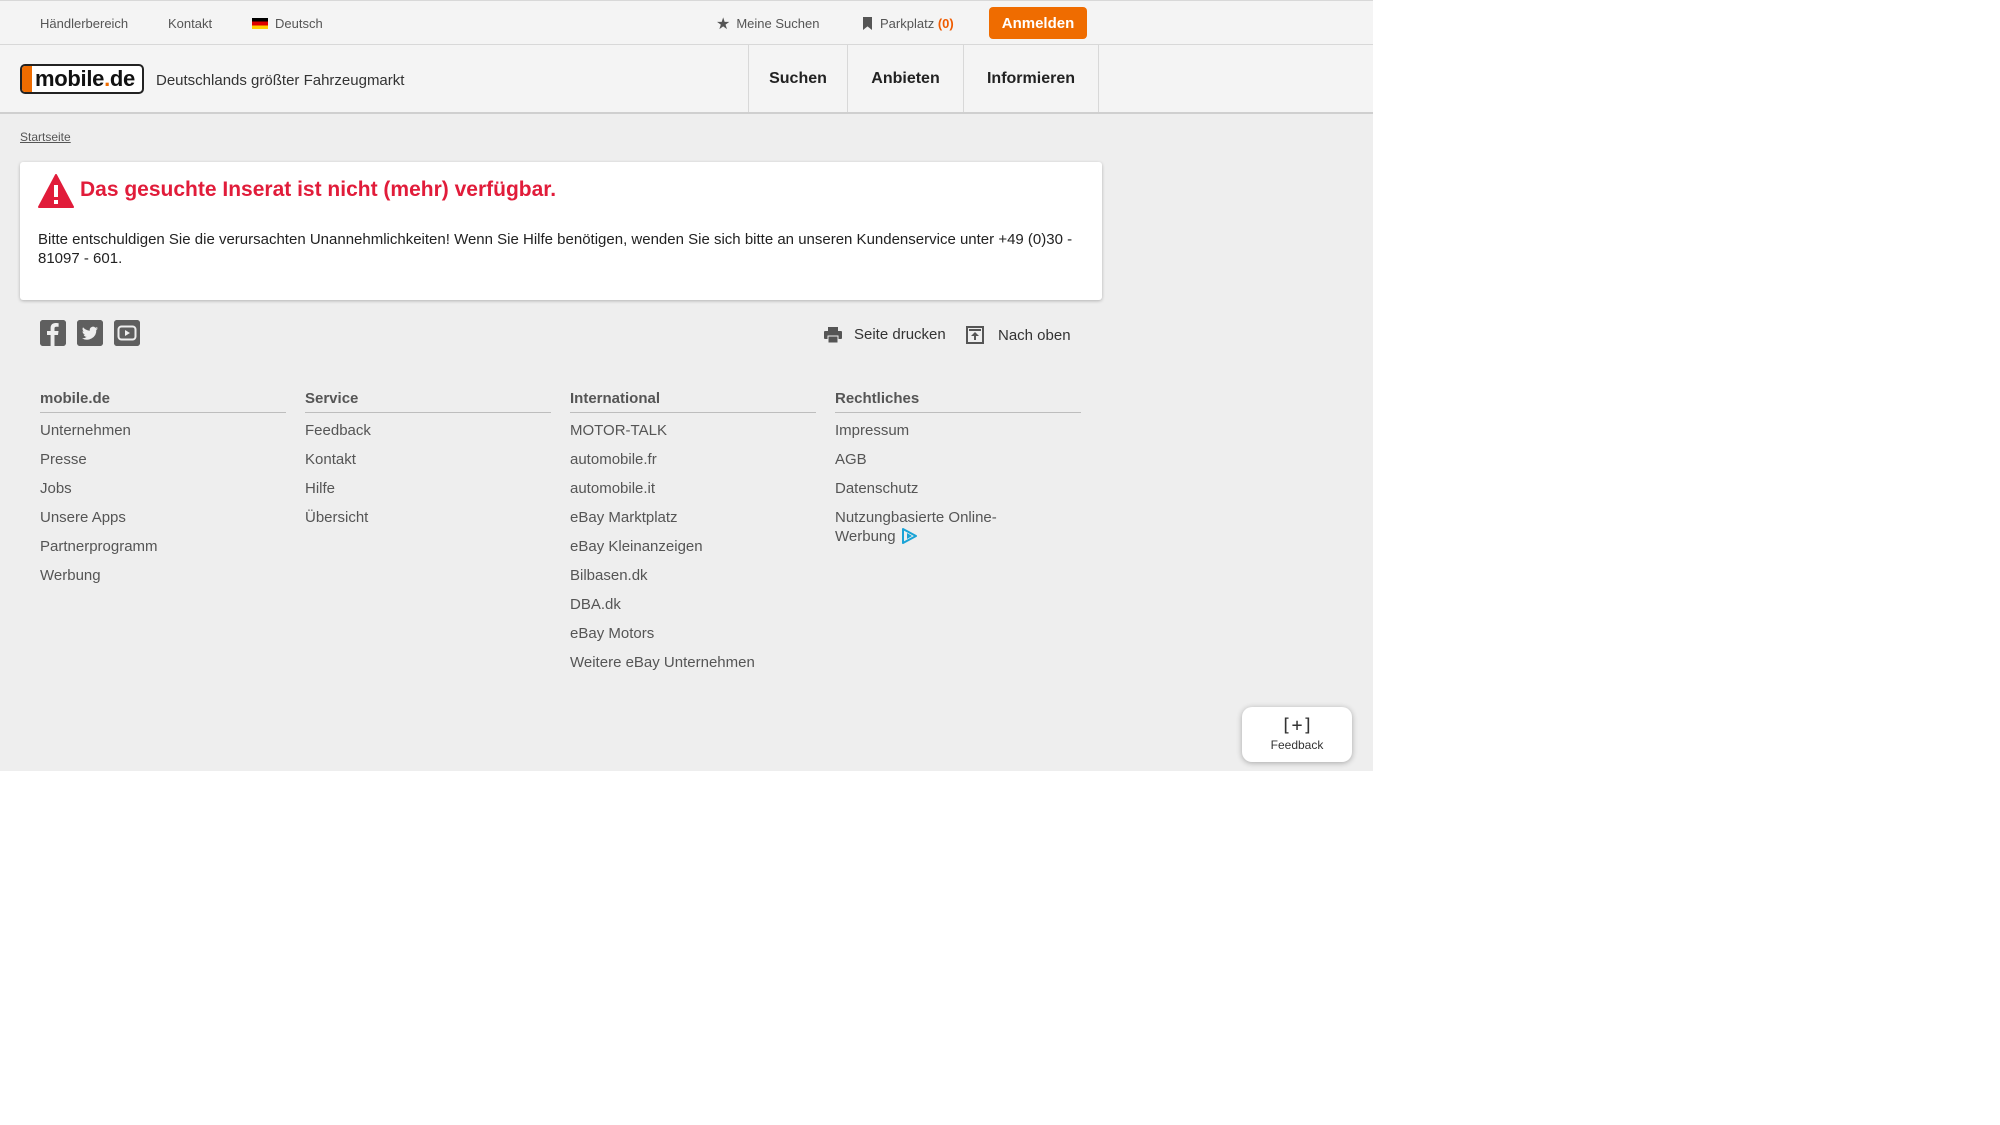 This screenshot has height=1125, width=2000. What do you see at coordinates (127, 333) in the screenshot?
I see `youtube-icon` at bounding box center [127, 333].